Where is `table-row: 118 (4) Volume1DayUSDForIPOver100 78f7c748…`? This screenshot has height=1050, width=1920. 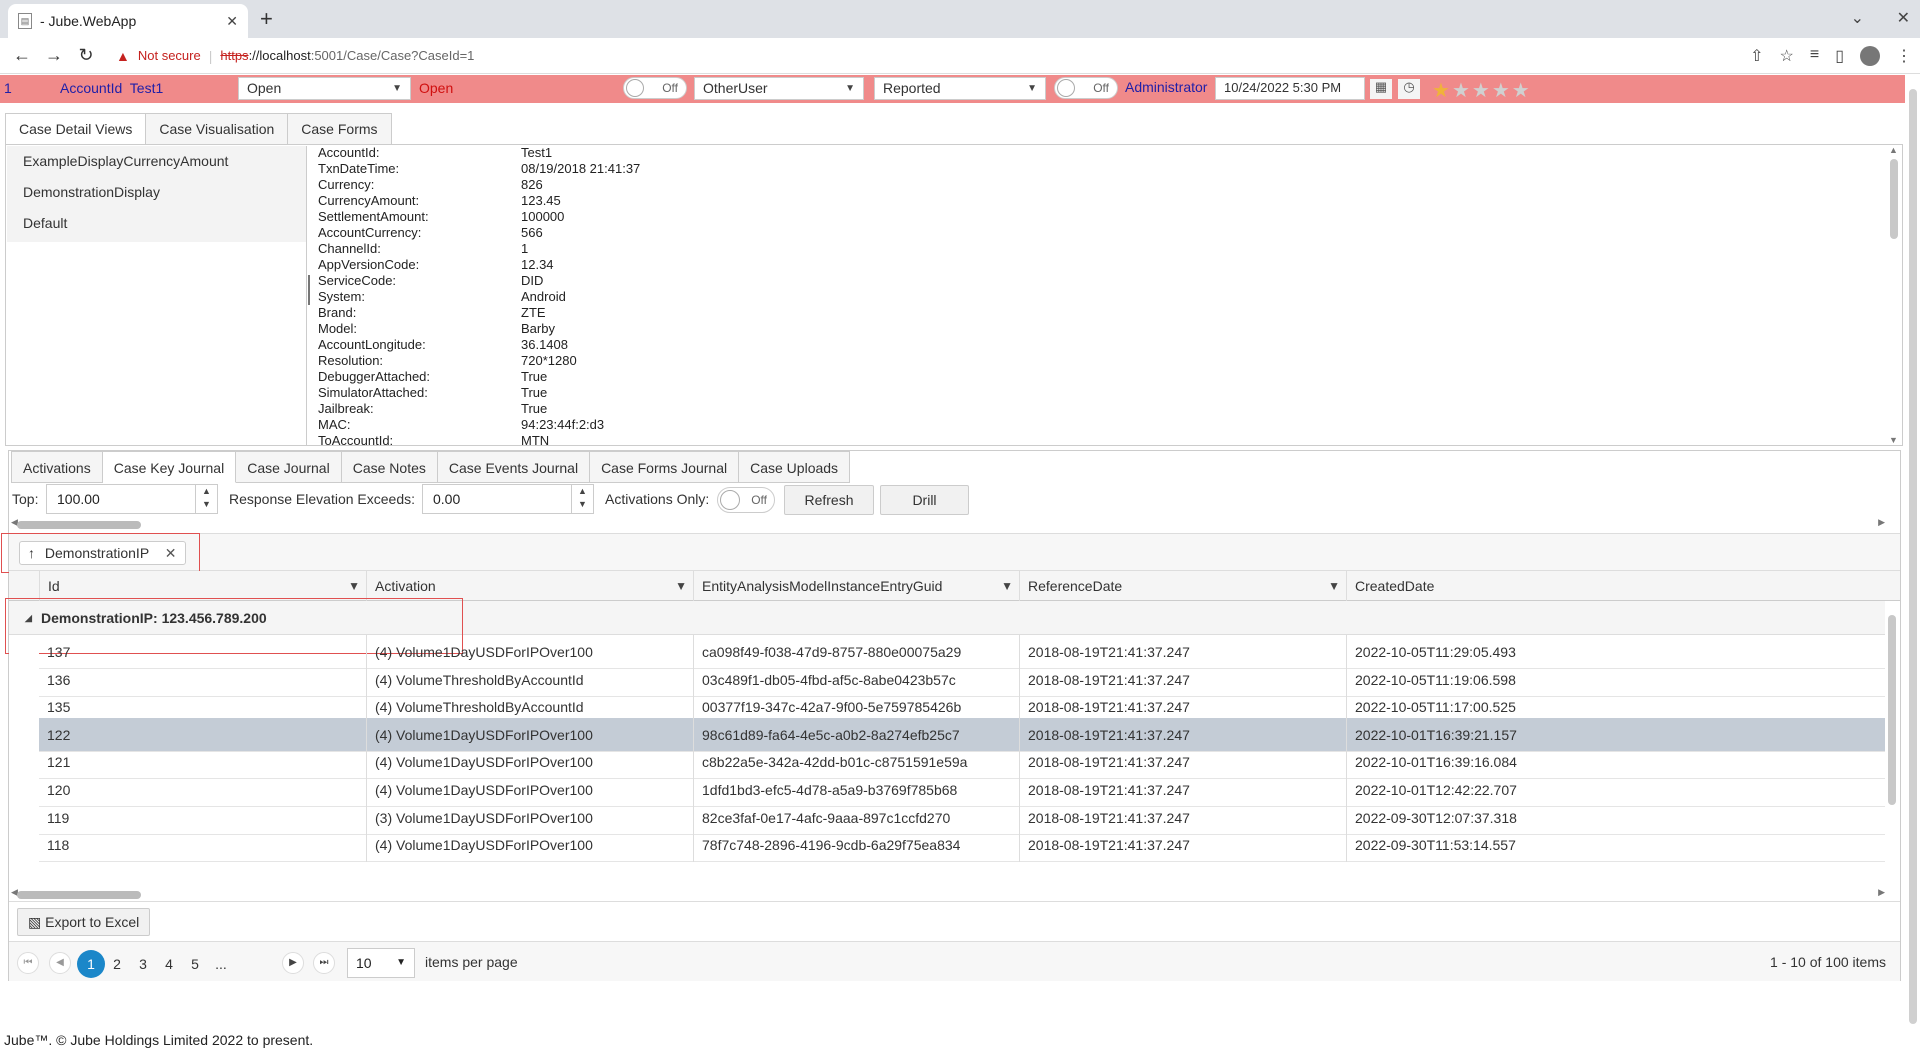 table-row: 118 (4) Volume1DayUSDForIPOver100 78f7c748… is located at coordinates (962, 845).